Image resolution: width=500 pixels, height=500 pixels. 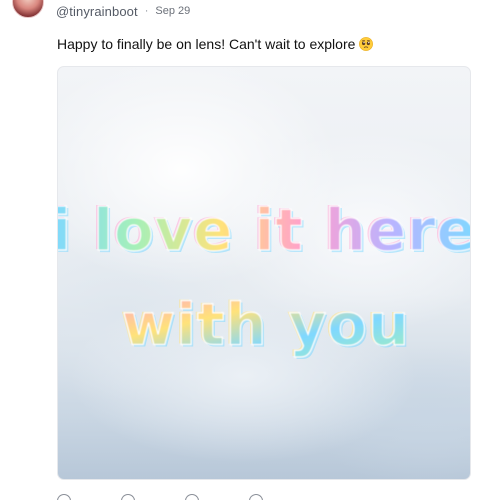 I want to click on comment-icon, so click(x=64, y=497).